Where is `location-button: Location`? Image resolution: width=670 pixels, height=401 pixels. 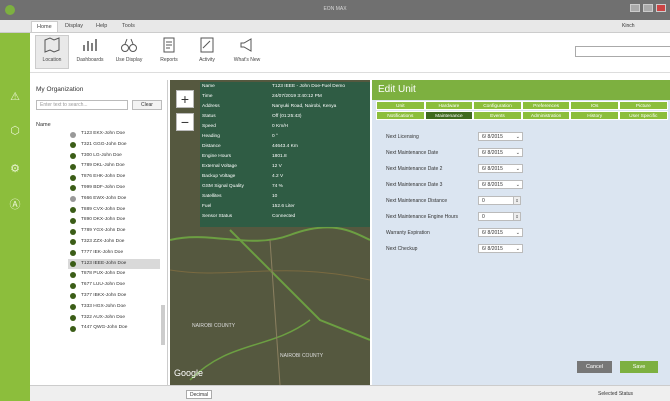 location-button: Location is located at coordinates (52, 52).